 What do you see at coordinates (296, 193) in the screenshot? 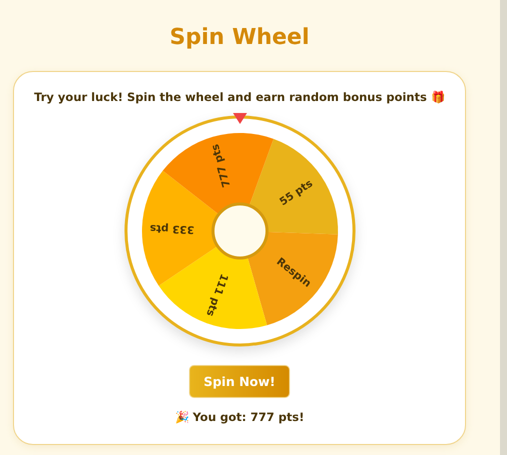
I see `segment-label: 55 pts` at bounding box center [296, 193].